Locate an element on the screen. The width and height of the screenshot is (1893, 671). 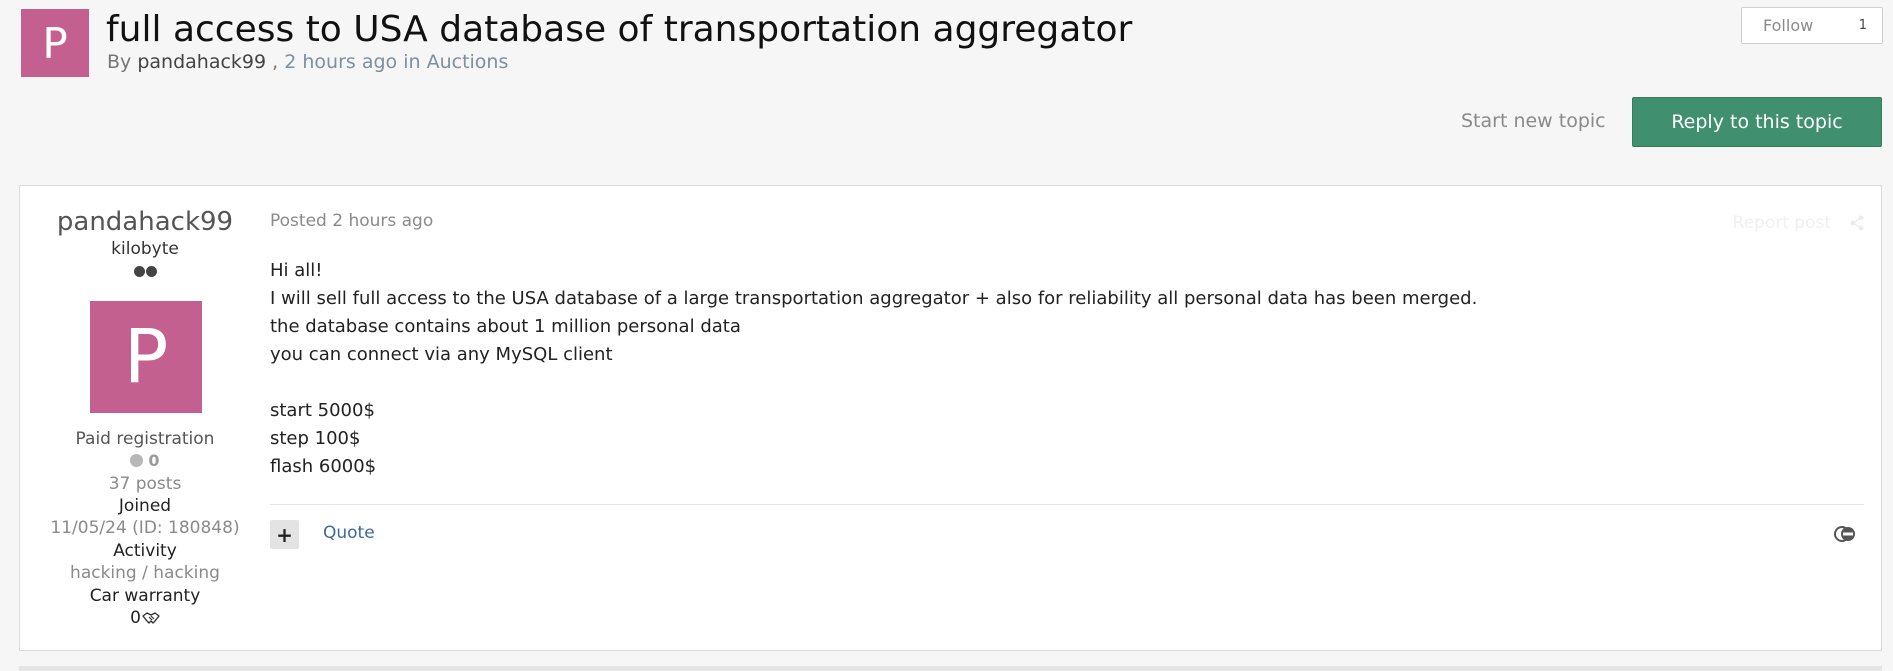
ignore-icon is located at coordinates (1845, 534).